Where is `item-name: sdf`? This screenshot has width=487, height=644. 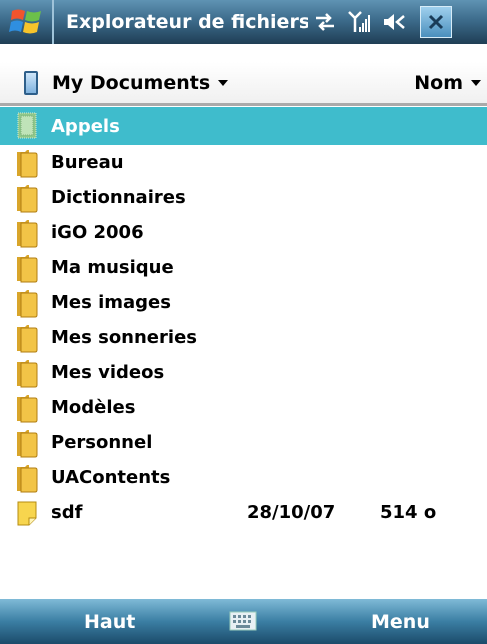
item-name: sdf is located at coordinates (67, 512).